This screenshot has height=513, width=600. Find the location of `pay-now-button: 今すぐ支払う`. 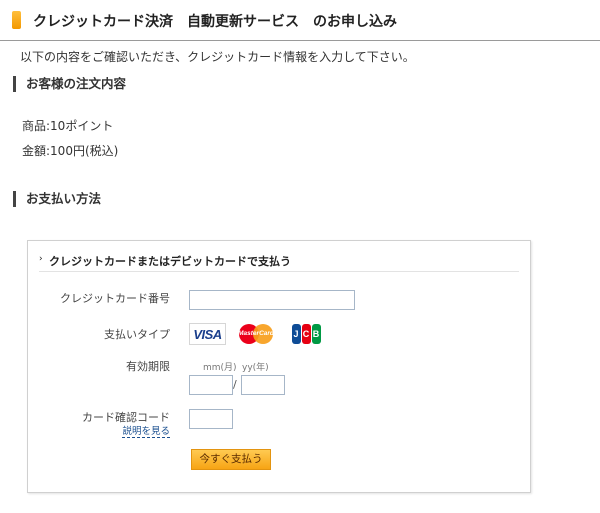

pay-now-button: 今すぐ支払う is located at coordinates (231, 459).